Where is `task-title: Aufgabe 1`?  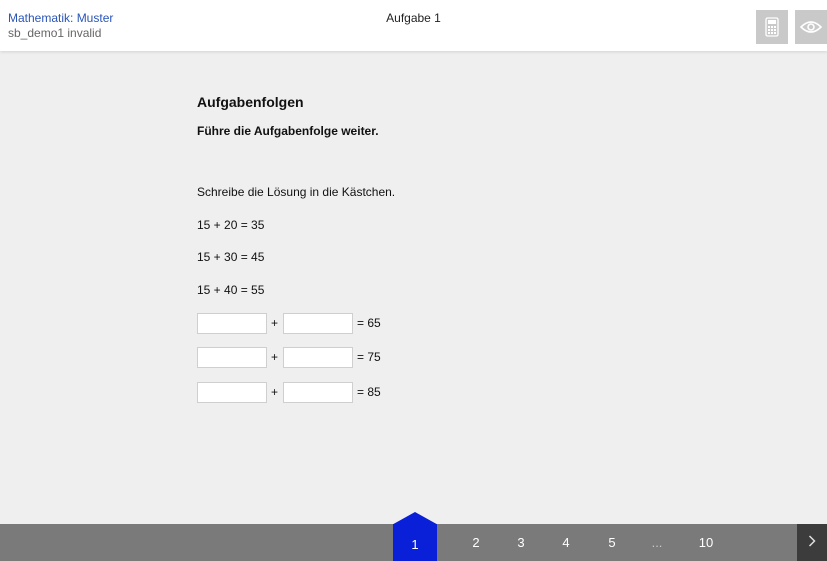 task-title: Aufgabe 1 is located at coordinates (413, 18).